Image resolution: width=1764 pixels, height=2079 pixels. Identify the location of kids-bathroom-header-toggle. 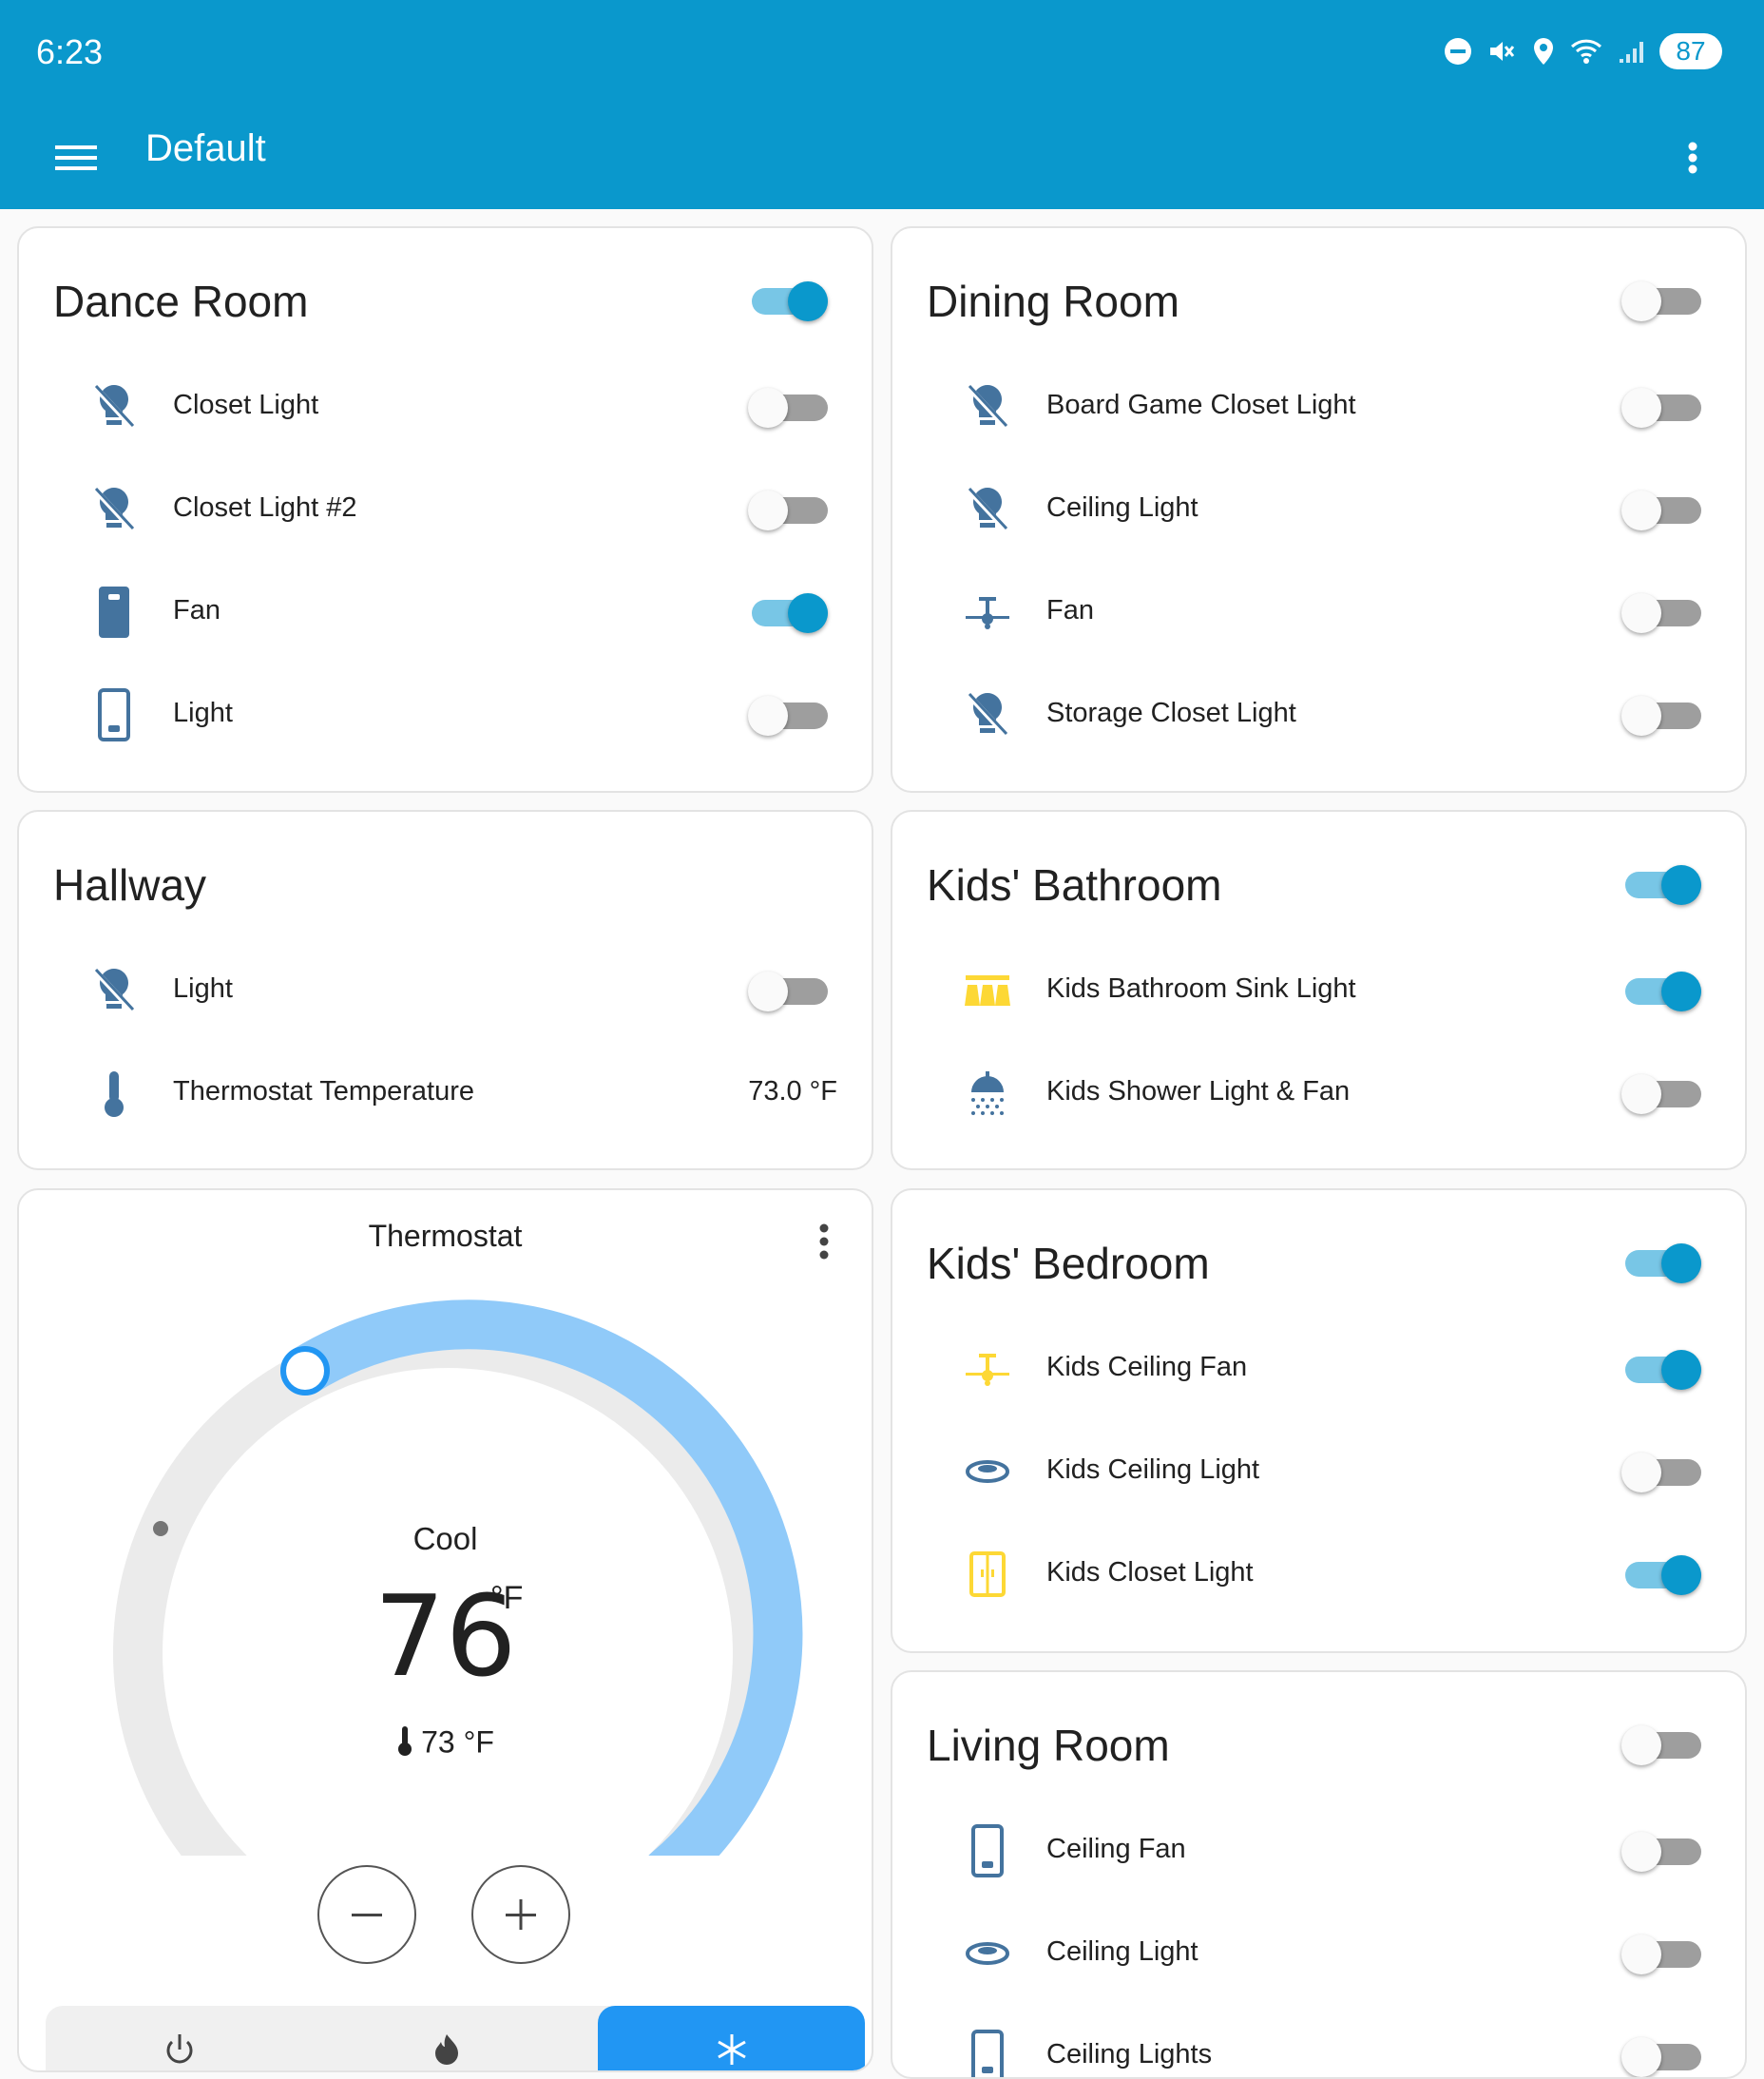
(1662, 885).